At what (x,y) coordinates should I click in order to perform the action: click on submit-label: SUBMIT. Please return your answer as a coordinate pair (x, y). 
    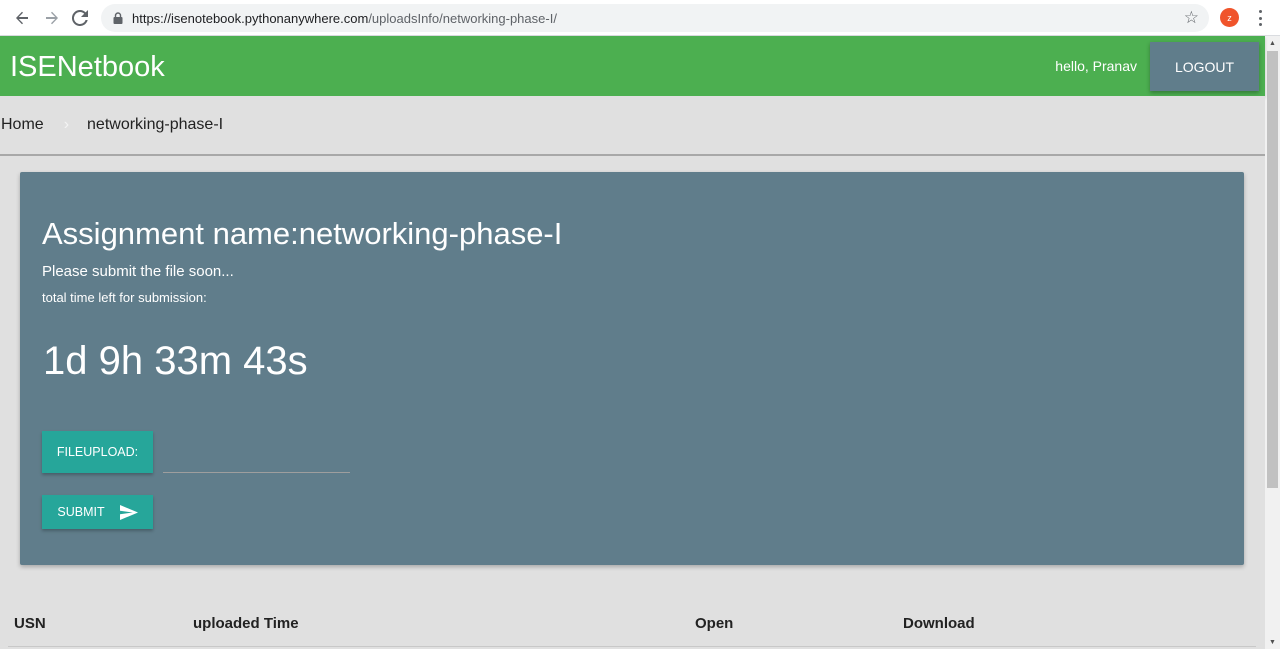
    Looking at the image, I should click on (81, 512).